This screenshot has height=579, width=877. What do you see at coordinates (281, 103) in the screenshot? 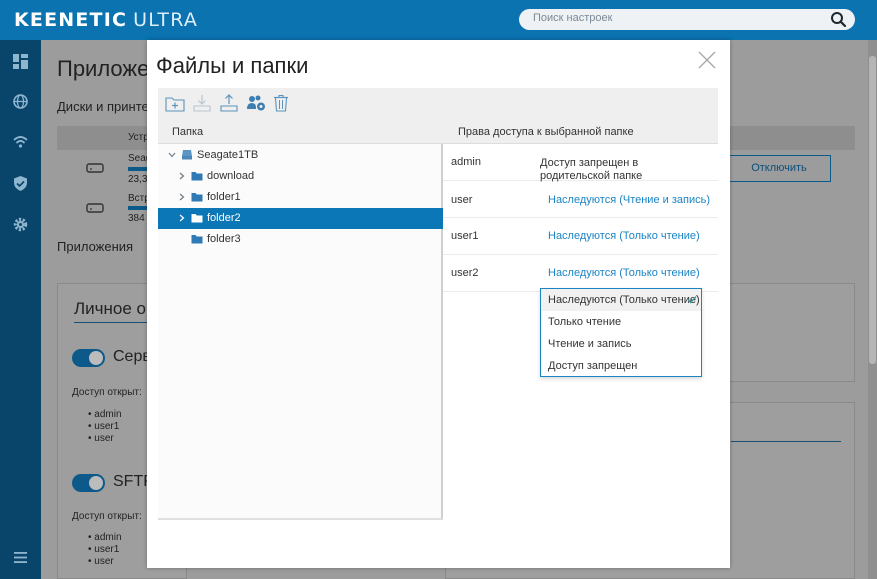
I see `trash-icon` at bounding box center [281, 103].